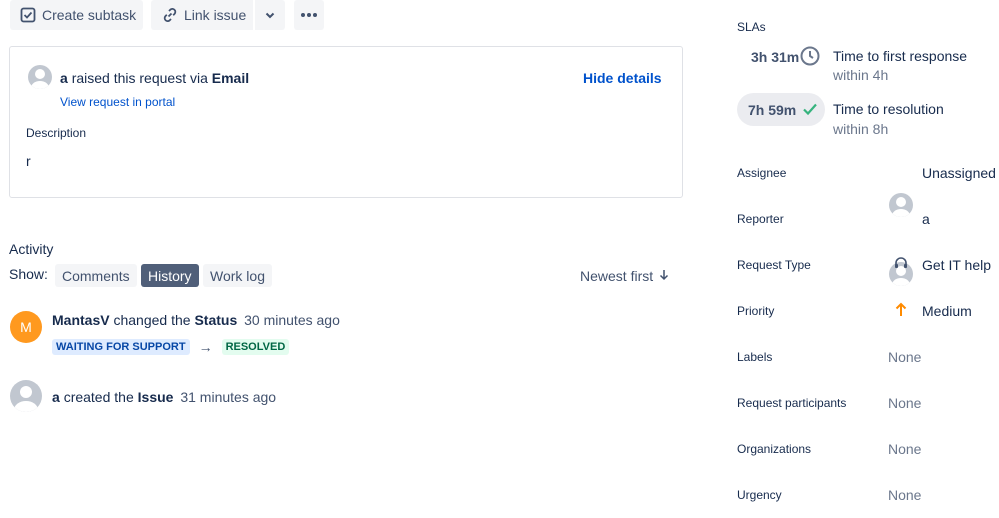 The height and width of the screenshot is (518, 999). I want to click on create-subtask-label: Create subtask, so click(89, 15).